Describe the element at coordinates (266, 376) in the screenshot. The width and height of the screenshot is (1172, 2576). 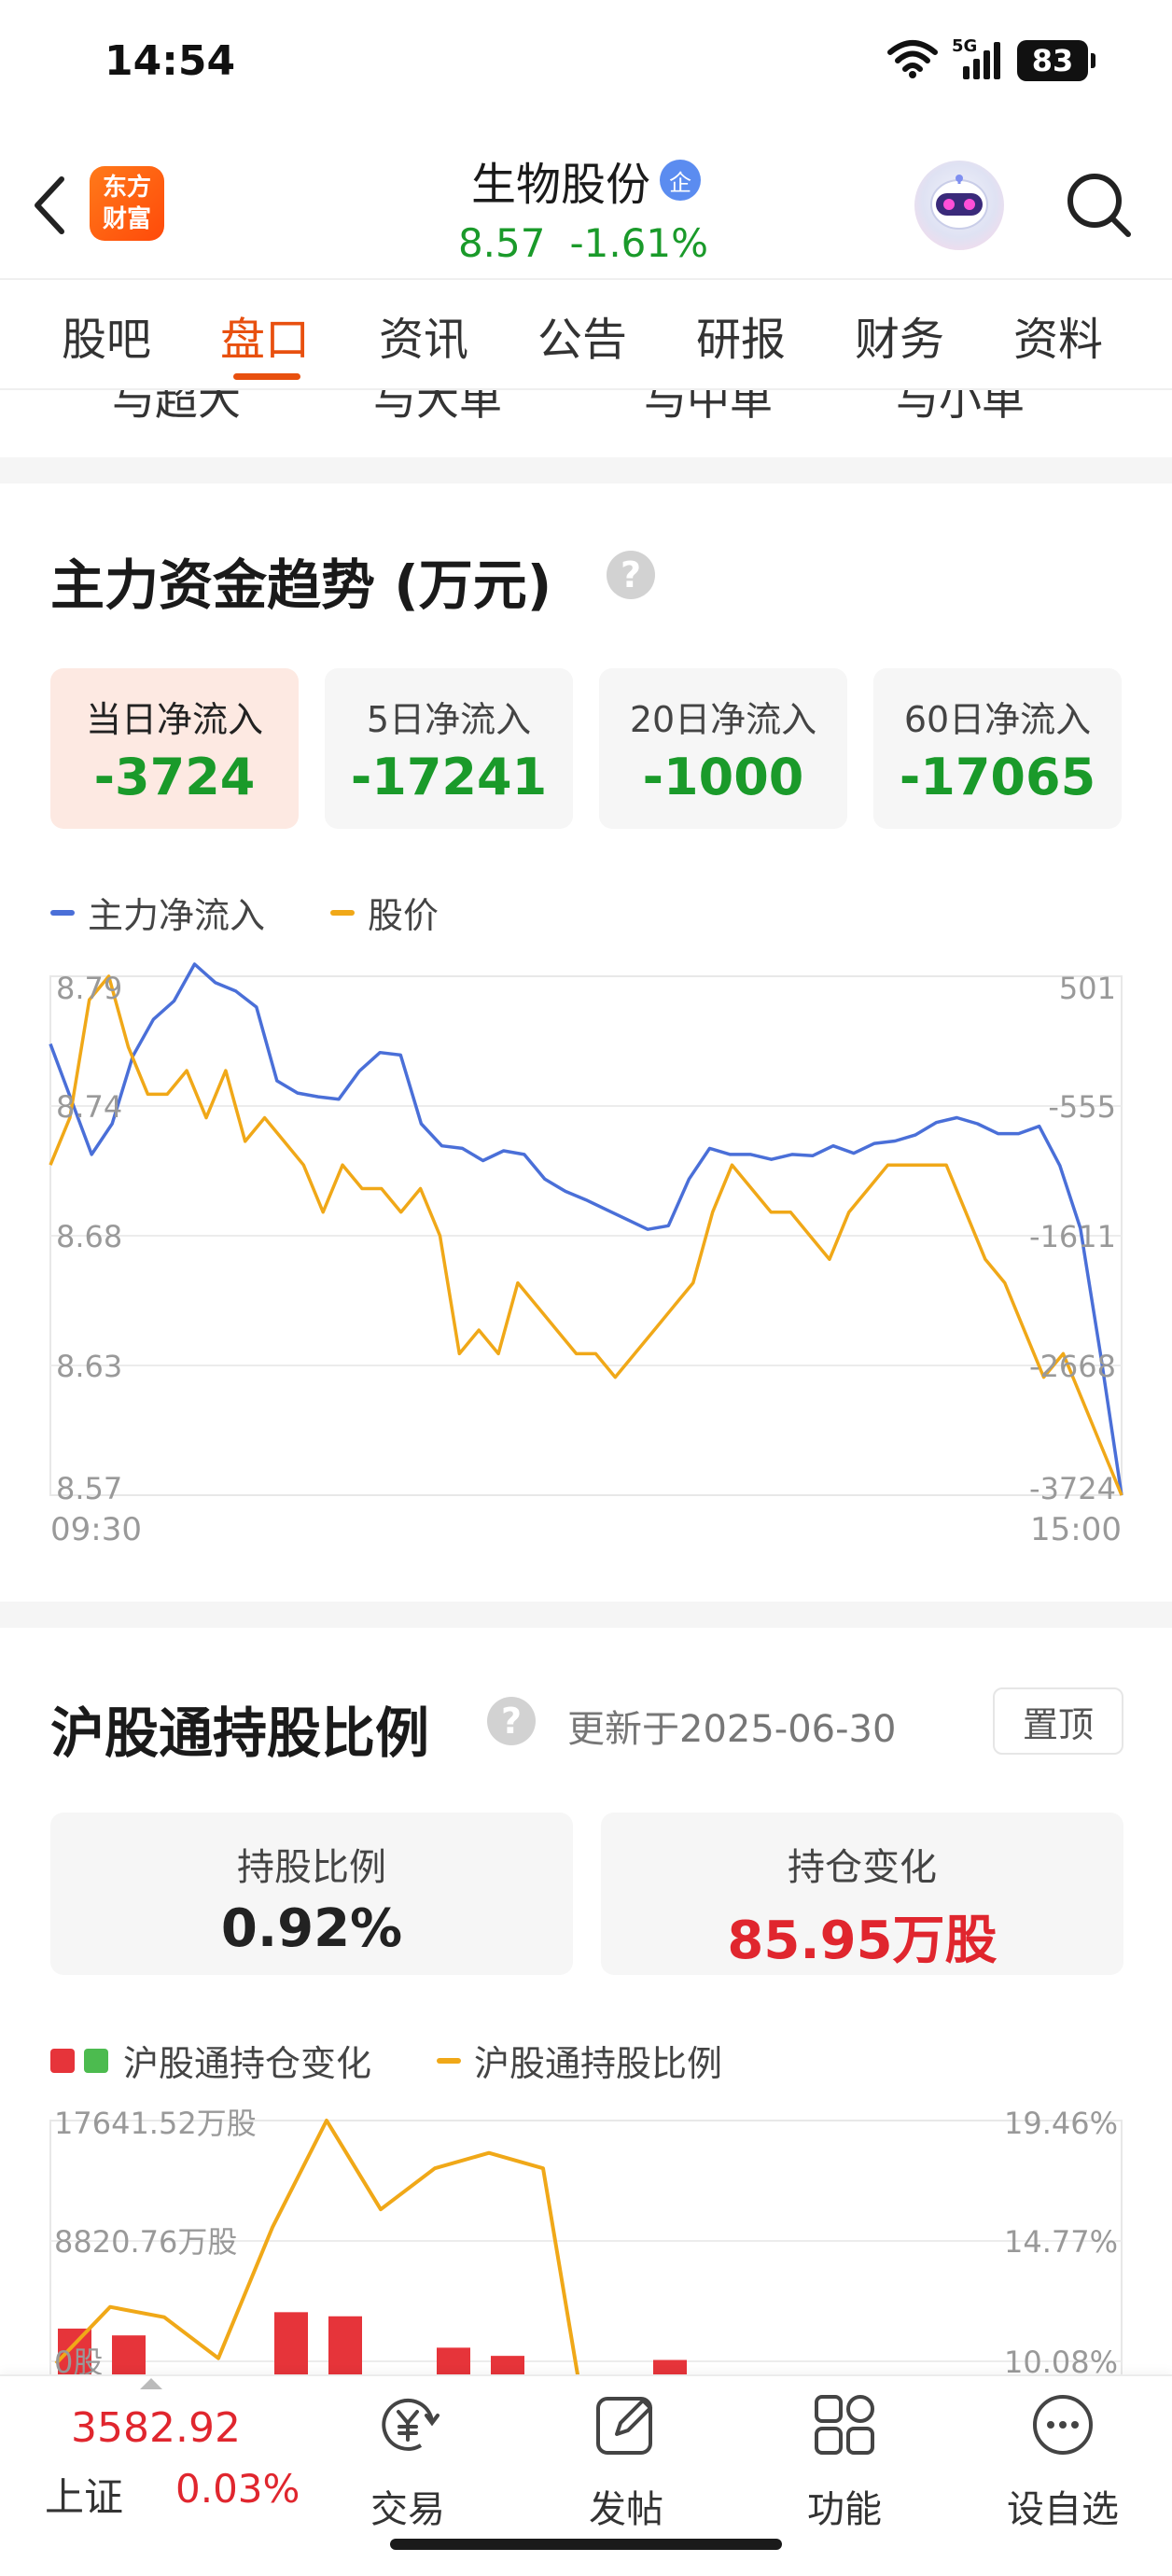
I see `active-tab-indicator` at that location.